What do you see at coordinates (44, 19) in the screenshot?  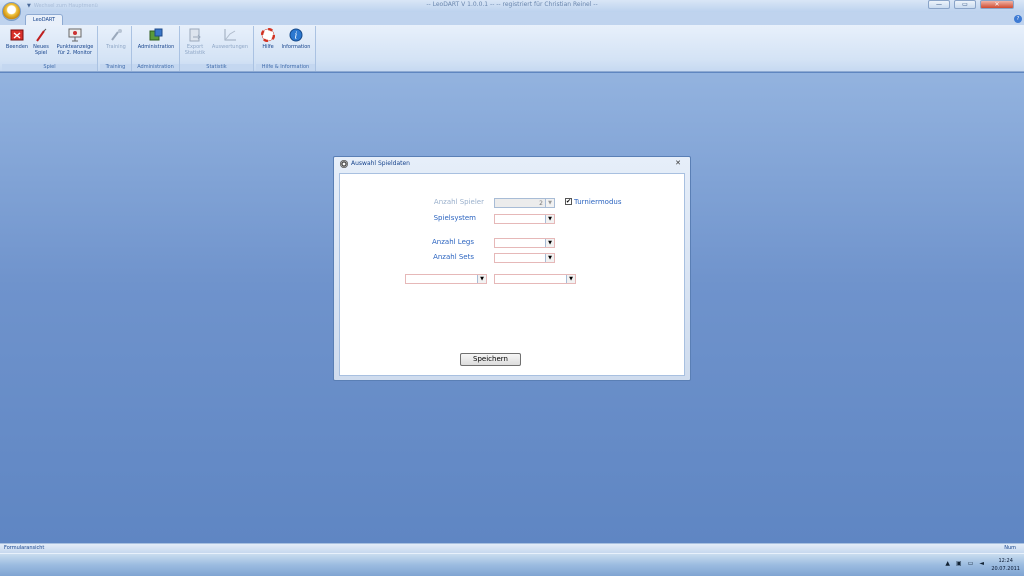 I see `tab-leodart: LeoDART` at bounding box center [44, 19].